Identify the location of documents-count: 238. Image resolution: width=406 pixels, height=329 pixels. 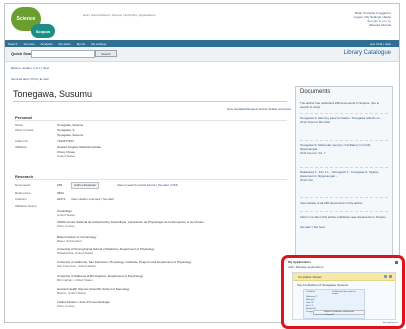
(59, 185).